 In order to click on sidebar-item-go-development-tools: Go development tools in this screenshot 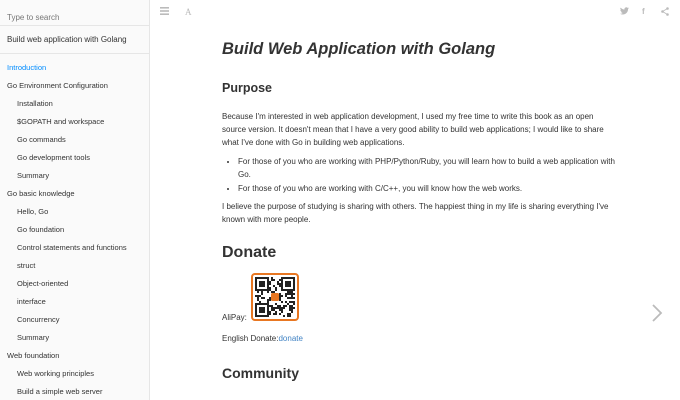, I will do `click(74, 158)`.